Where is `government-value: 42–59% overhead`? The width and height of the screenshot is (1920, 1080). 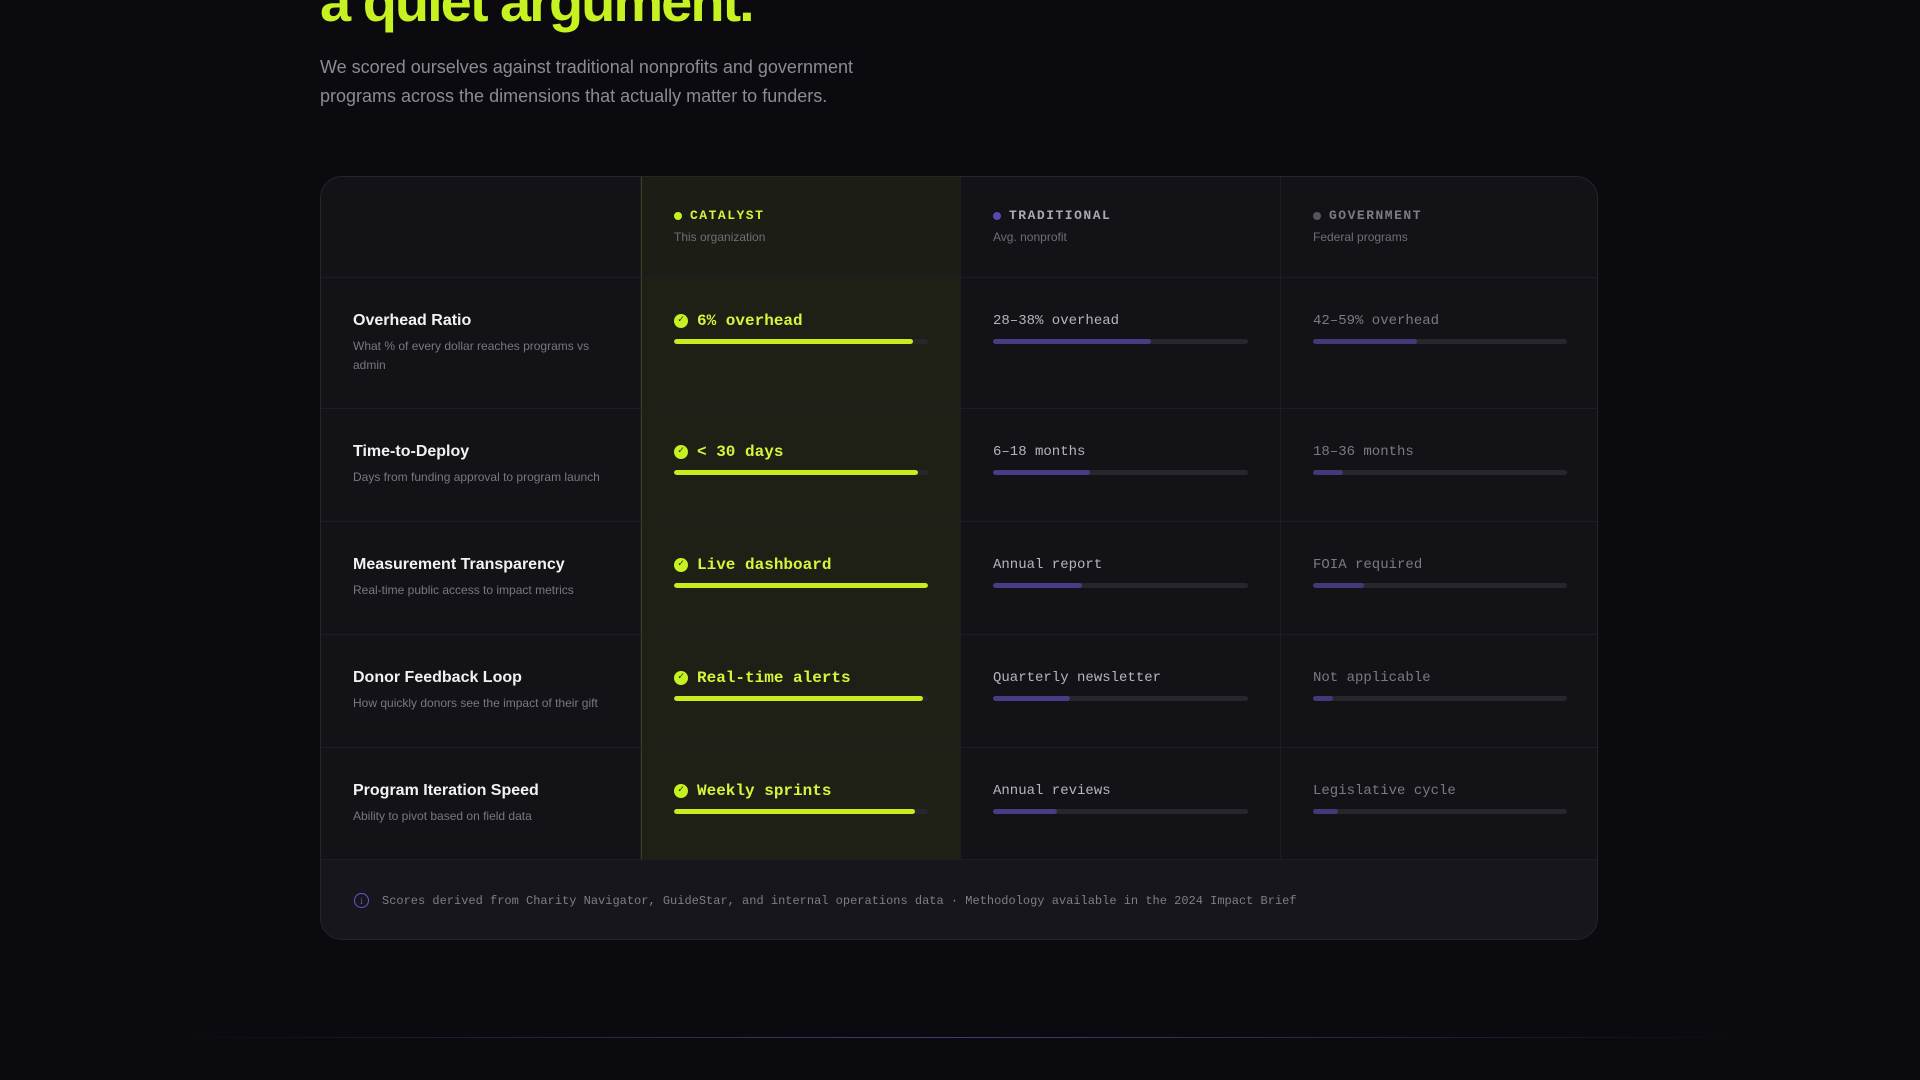 government-value: 42–59% overhead is located at coordinates (1376, 321).